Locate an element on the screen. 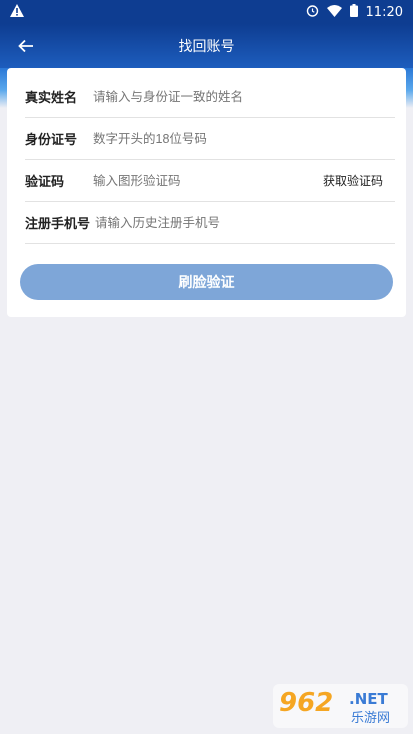 The height and width of the screenshot is (734, 413). status-time: 11:20 is located at coordinates (384, 12).